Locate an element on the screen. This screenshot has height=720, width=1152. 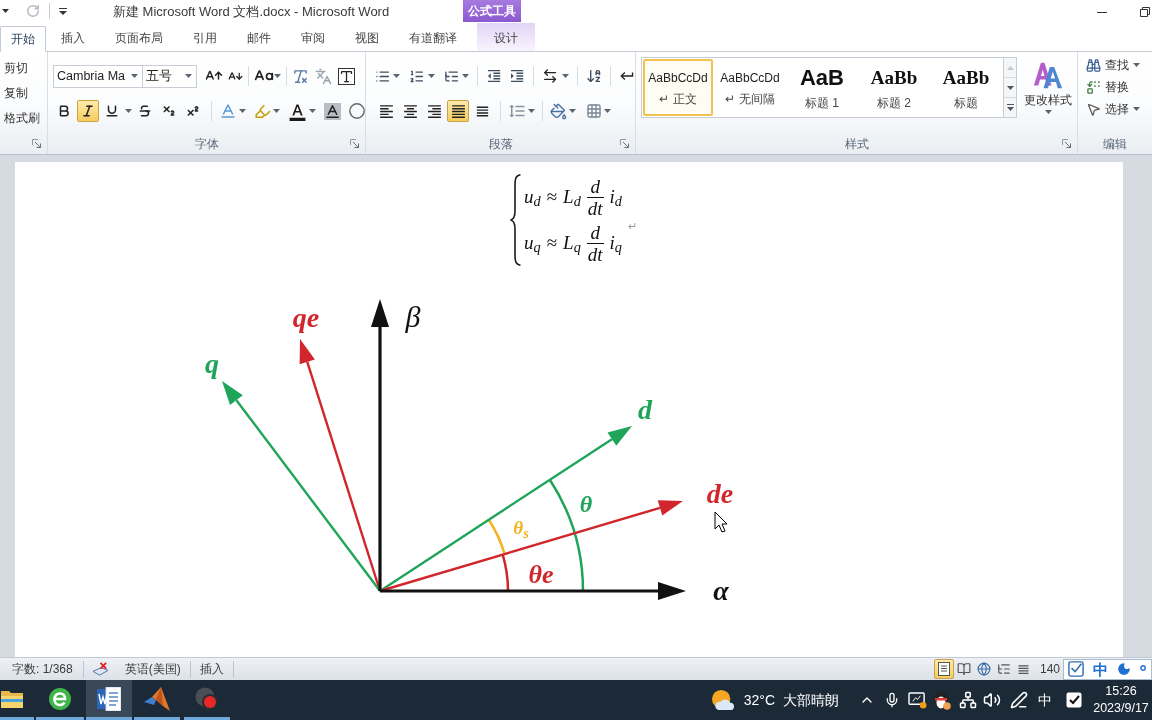
indent-increase-icon is located at coordinates (517, 76).